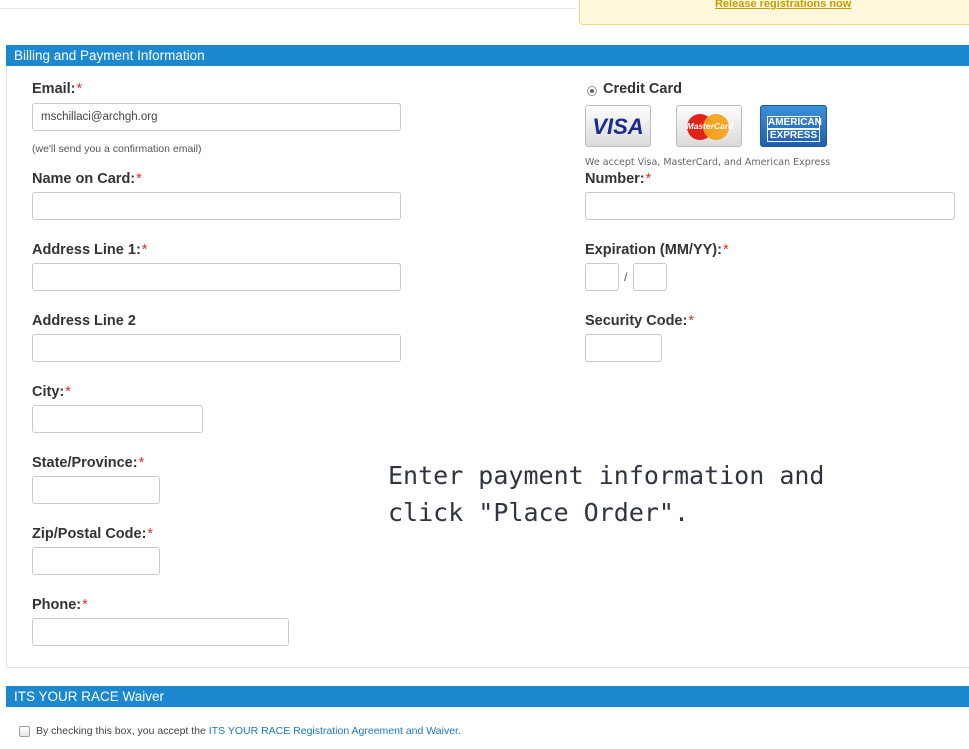  Describe the element at coordinates (88, 463) in the screenshot. I see `state-province-label: State/Province:*` at that location.